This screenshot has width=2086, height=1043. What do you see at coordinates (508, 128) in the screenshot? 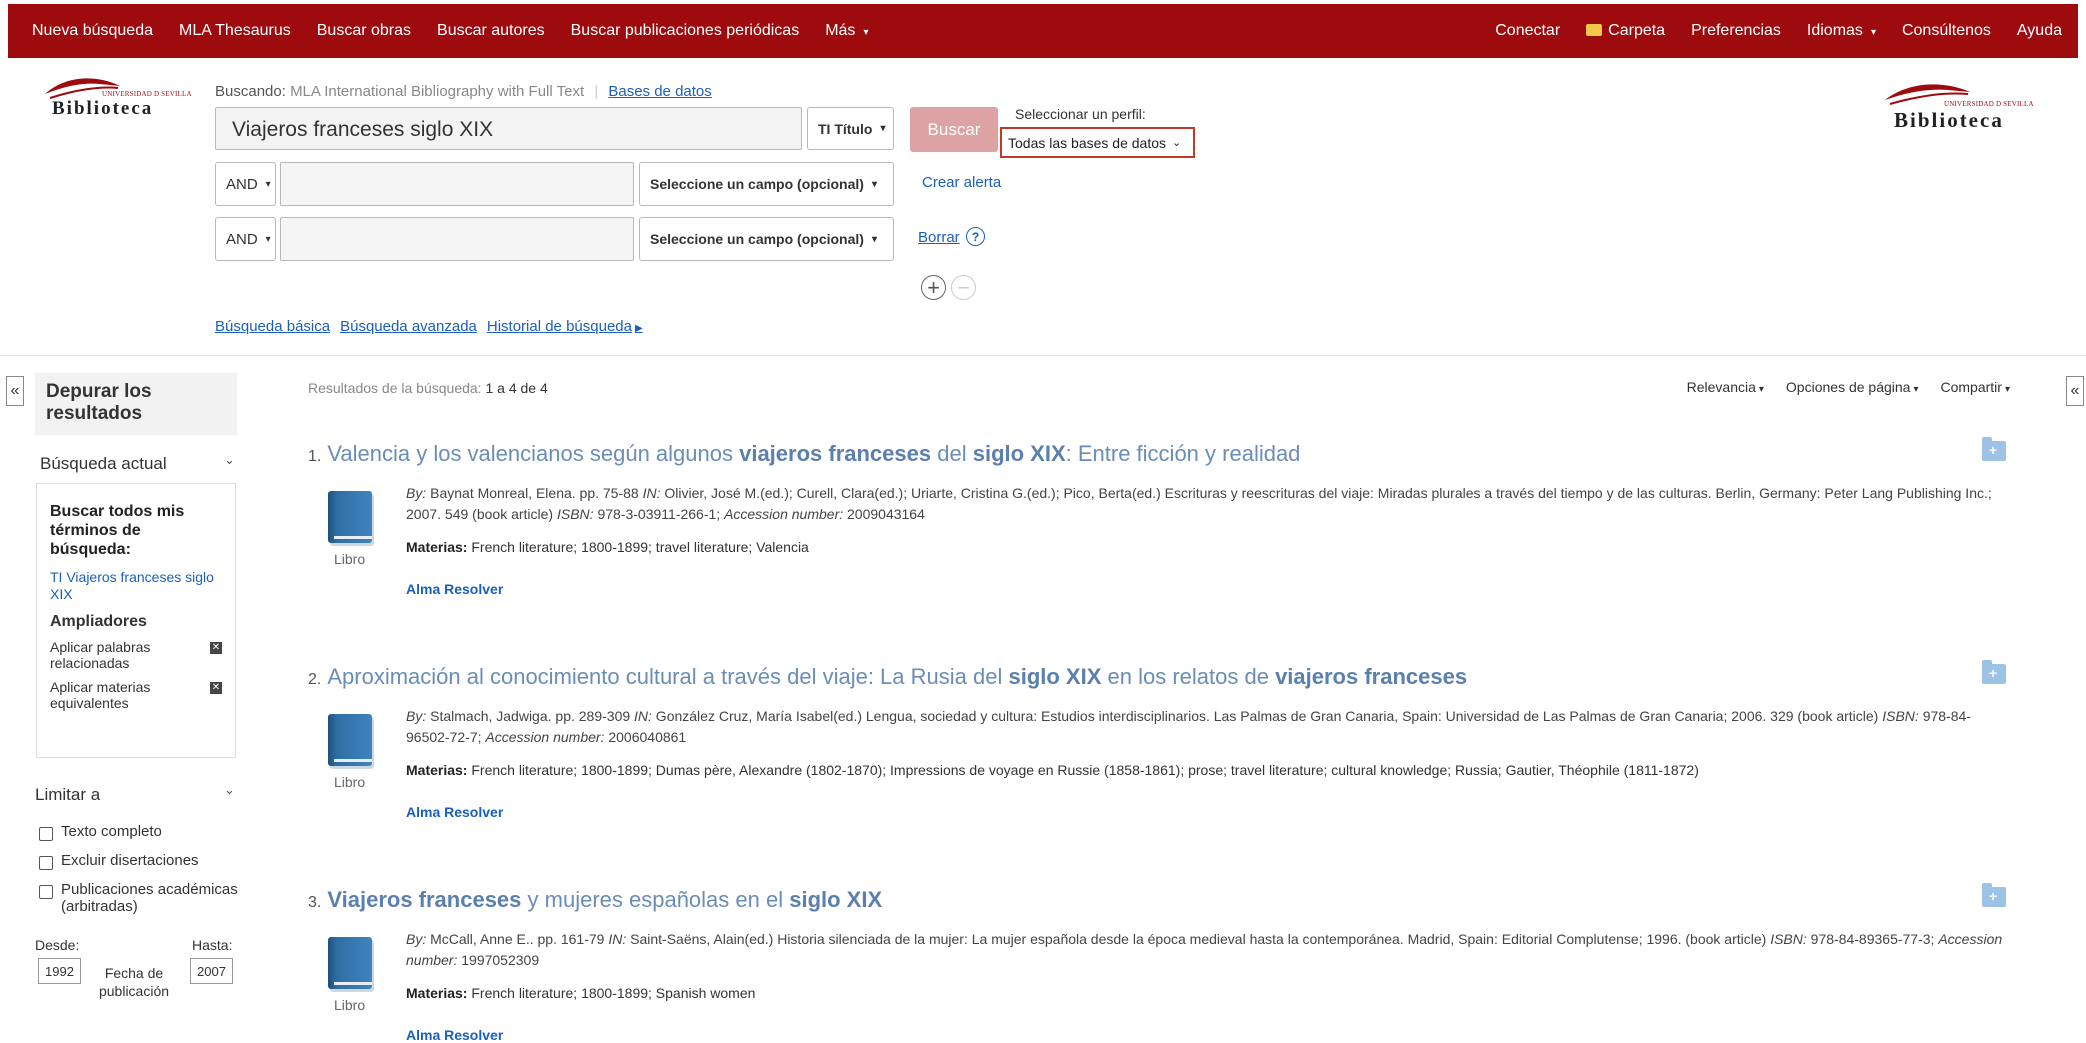
I see `search-input-1: Viajeros franceses siglo XIX` at bounding box center [508, 128].